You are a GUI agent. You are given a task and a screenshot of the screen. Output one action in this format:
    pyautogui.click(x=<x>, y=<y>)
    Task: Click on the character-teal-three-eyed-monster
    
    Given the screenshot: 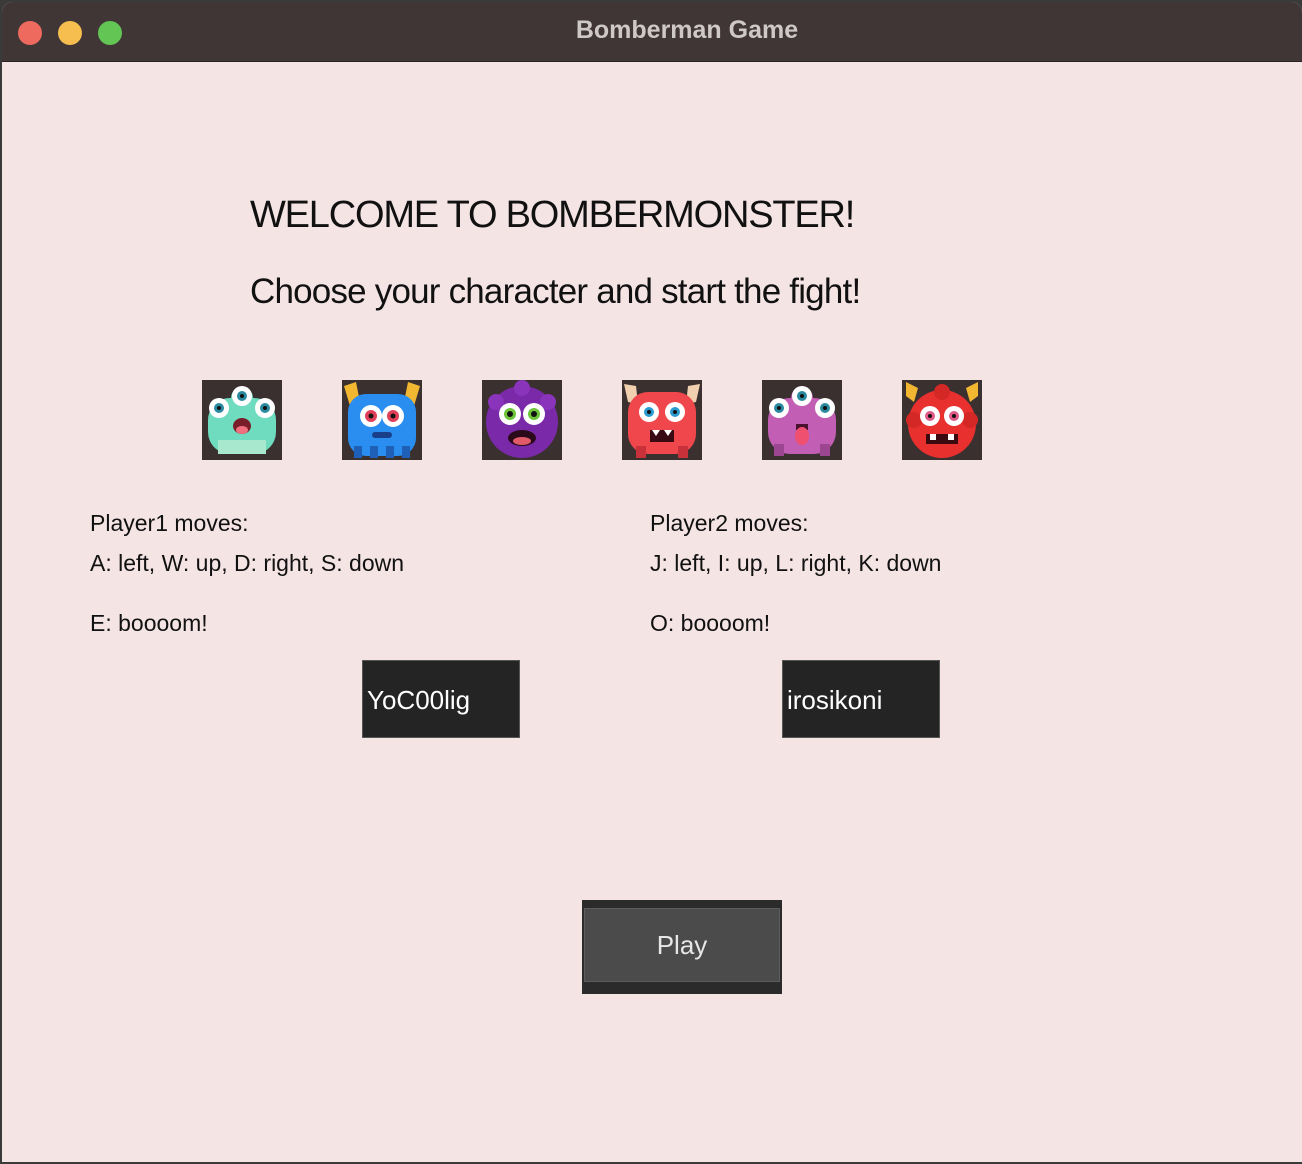 What is the action you would take?
    pyautogui.click(x=242, y=420)
    